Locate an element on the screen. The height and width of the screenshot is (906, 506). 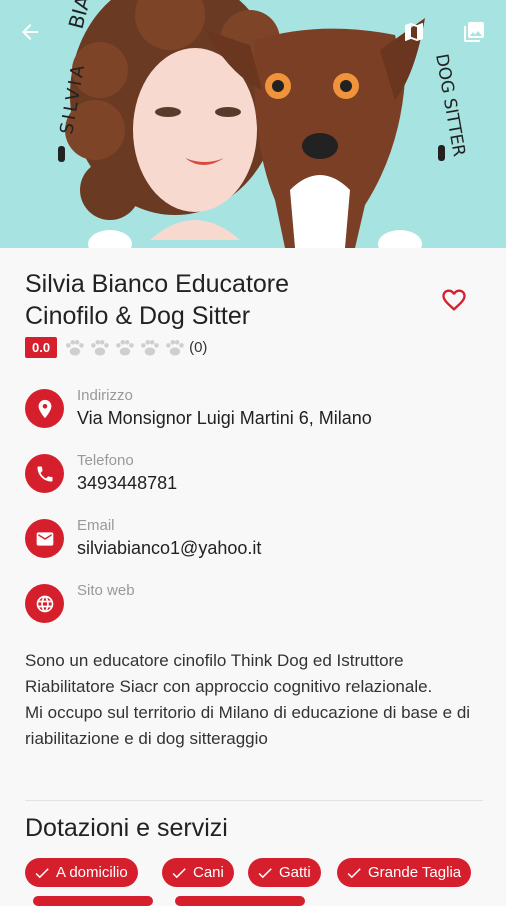
phone-icon is located at coordinates (44, 473).